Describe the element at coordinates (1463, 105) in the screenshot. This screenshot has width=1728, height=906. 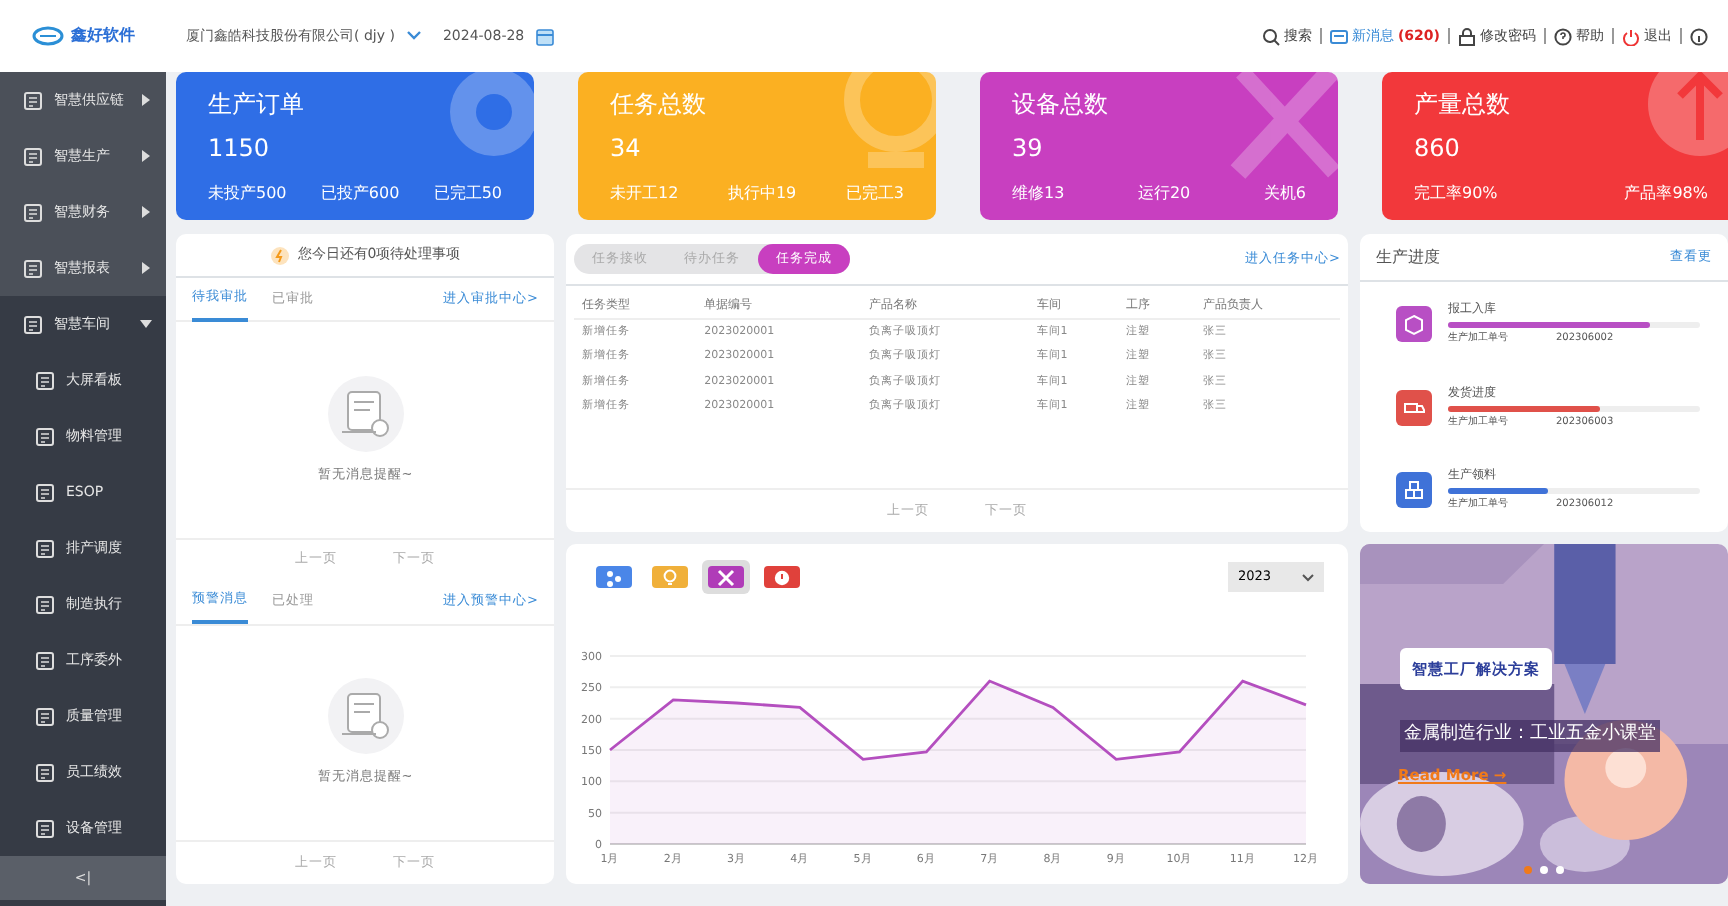
I see `card-title: 产量总数` at that location.